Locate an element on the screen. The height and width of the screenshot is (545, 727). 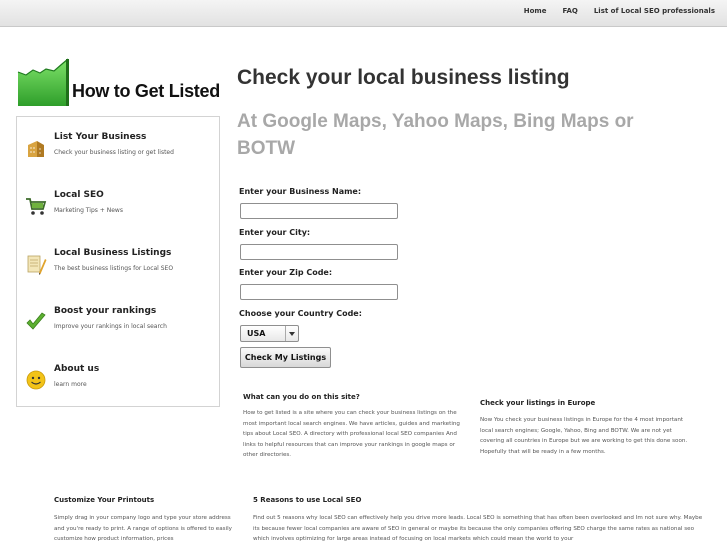
shopping-cart-icon is located at coordinates (36, 206).